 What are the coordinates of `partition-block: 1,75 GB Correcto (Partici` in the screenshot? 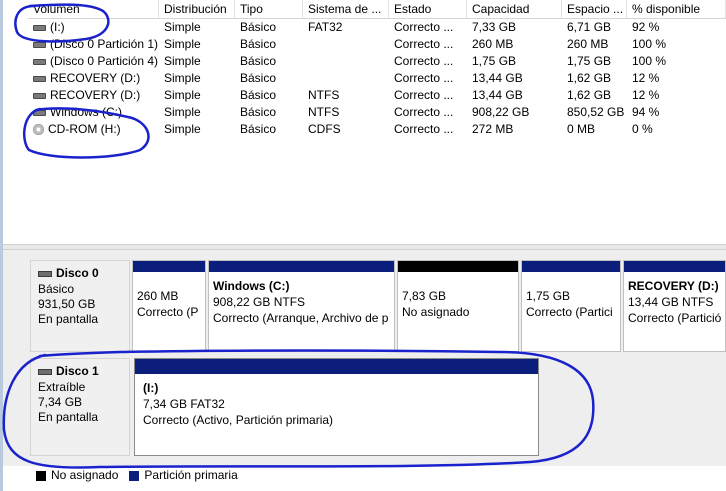 It's located at (571, 306).